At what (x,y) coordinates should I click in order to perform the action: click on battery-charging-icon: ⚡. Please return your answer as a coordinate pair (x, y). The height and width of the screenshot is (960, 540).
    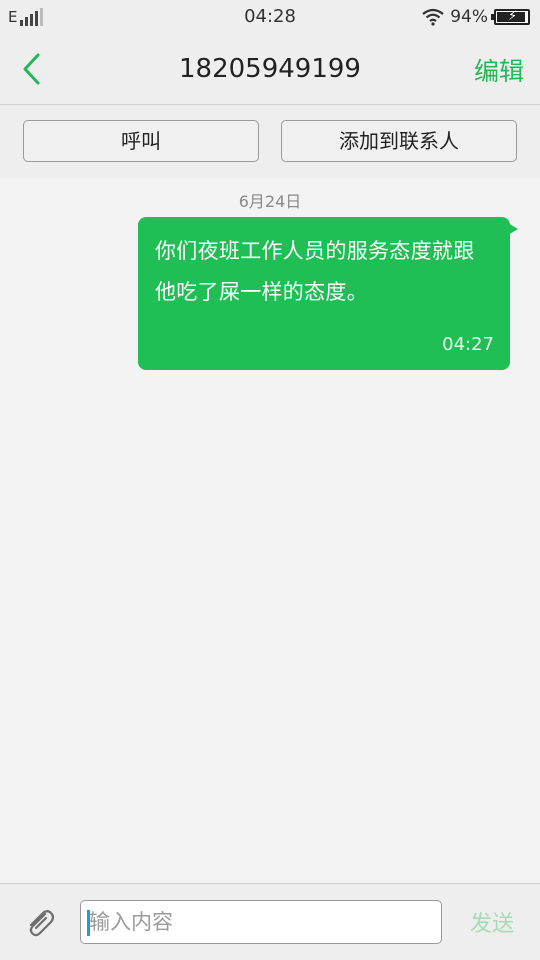
    Looking at the image, I should click on (510, 17).